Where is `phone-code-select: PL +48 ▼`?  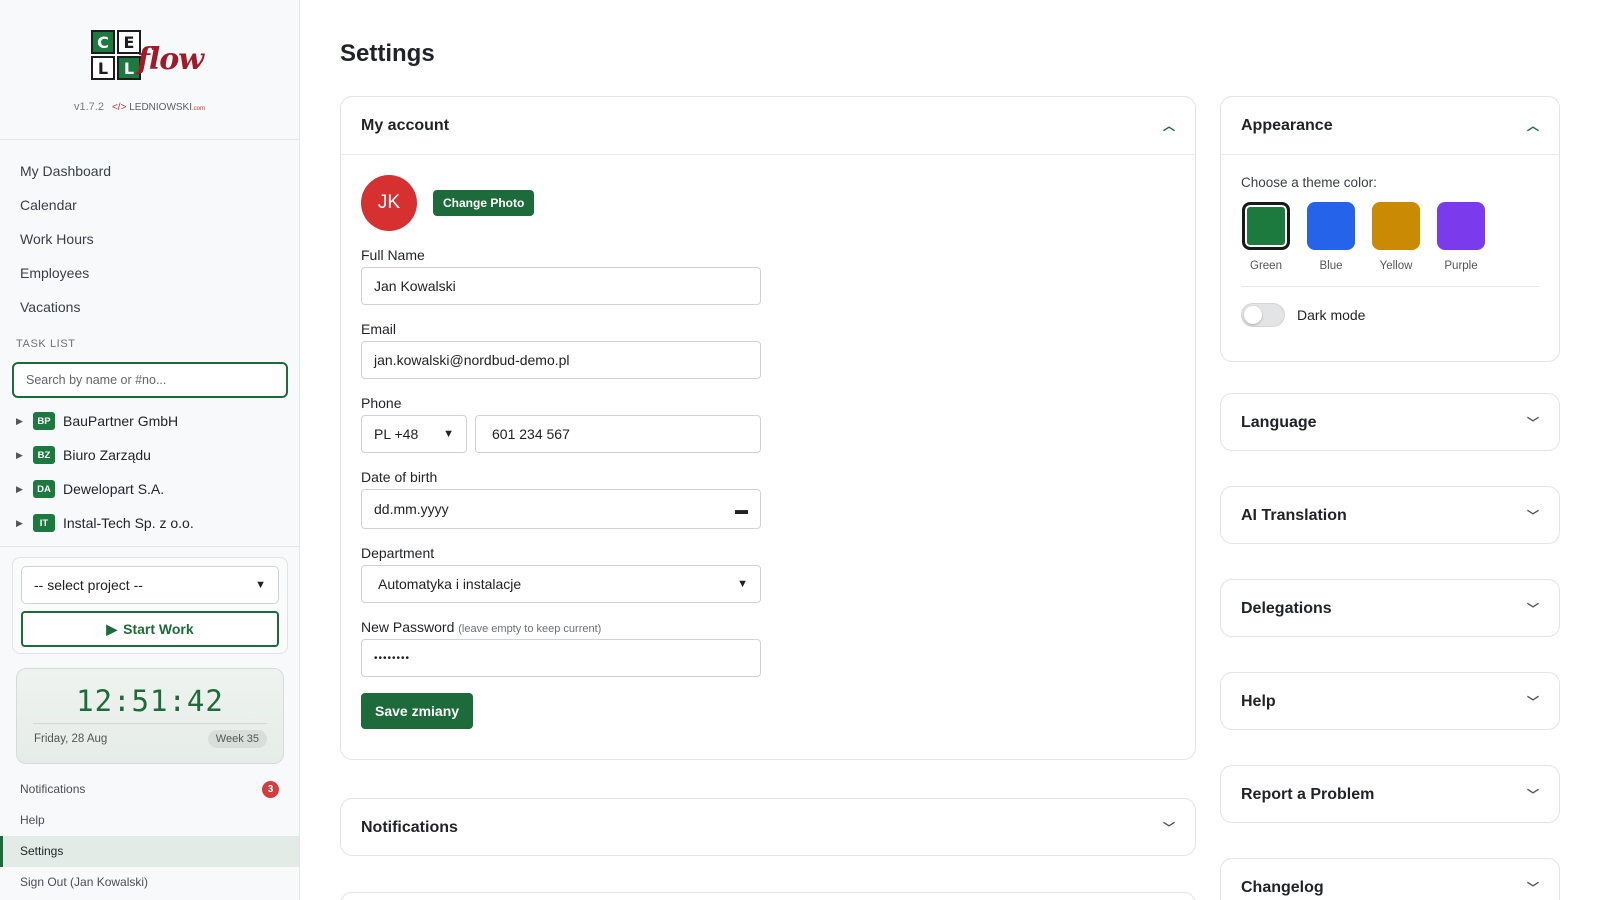
phone-code-select: PL +48 ▼ is located at coordinates (414, 434).